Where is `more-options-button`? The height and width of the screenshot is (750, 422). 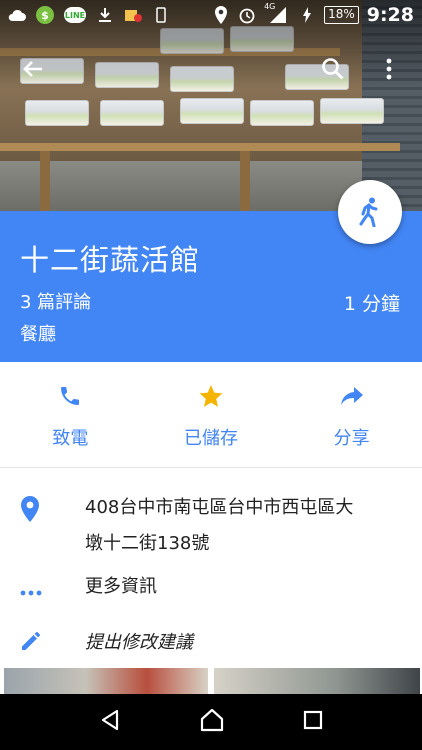 more-options-button is located at coordinates (389, 69).